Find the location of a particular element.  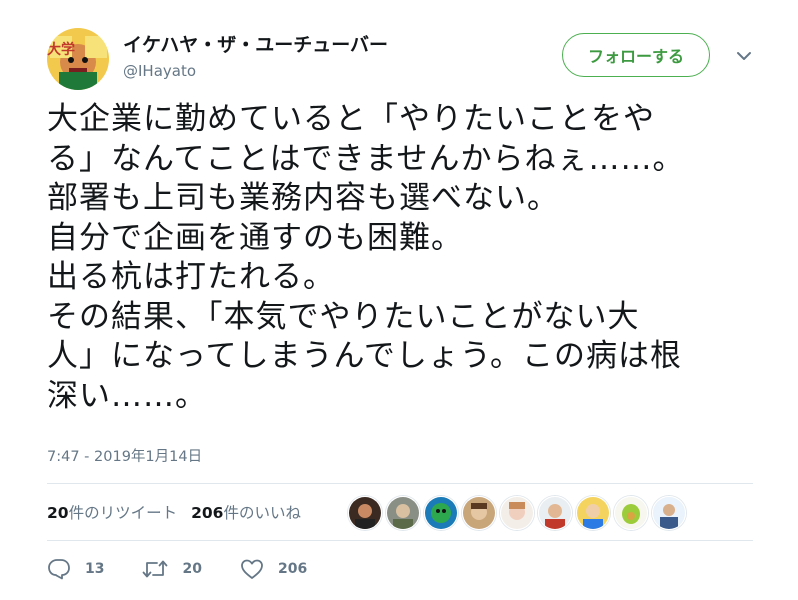

display-name: イケハヤ・ザ・ユーチューバー is located at coordinates (255, 43).